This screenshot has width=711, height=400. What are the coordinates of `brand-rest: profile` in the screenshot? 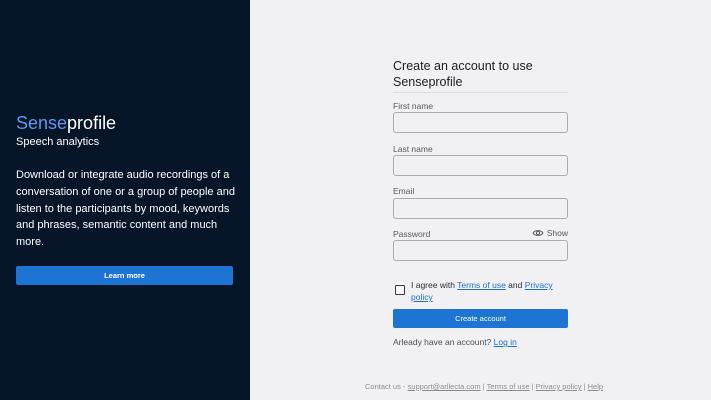 It's located at (92, 123).